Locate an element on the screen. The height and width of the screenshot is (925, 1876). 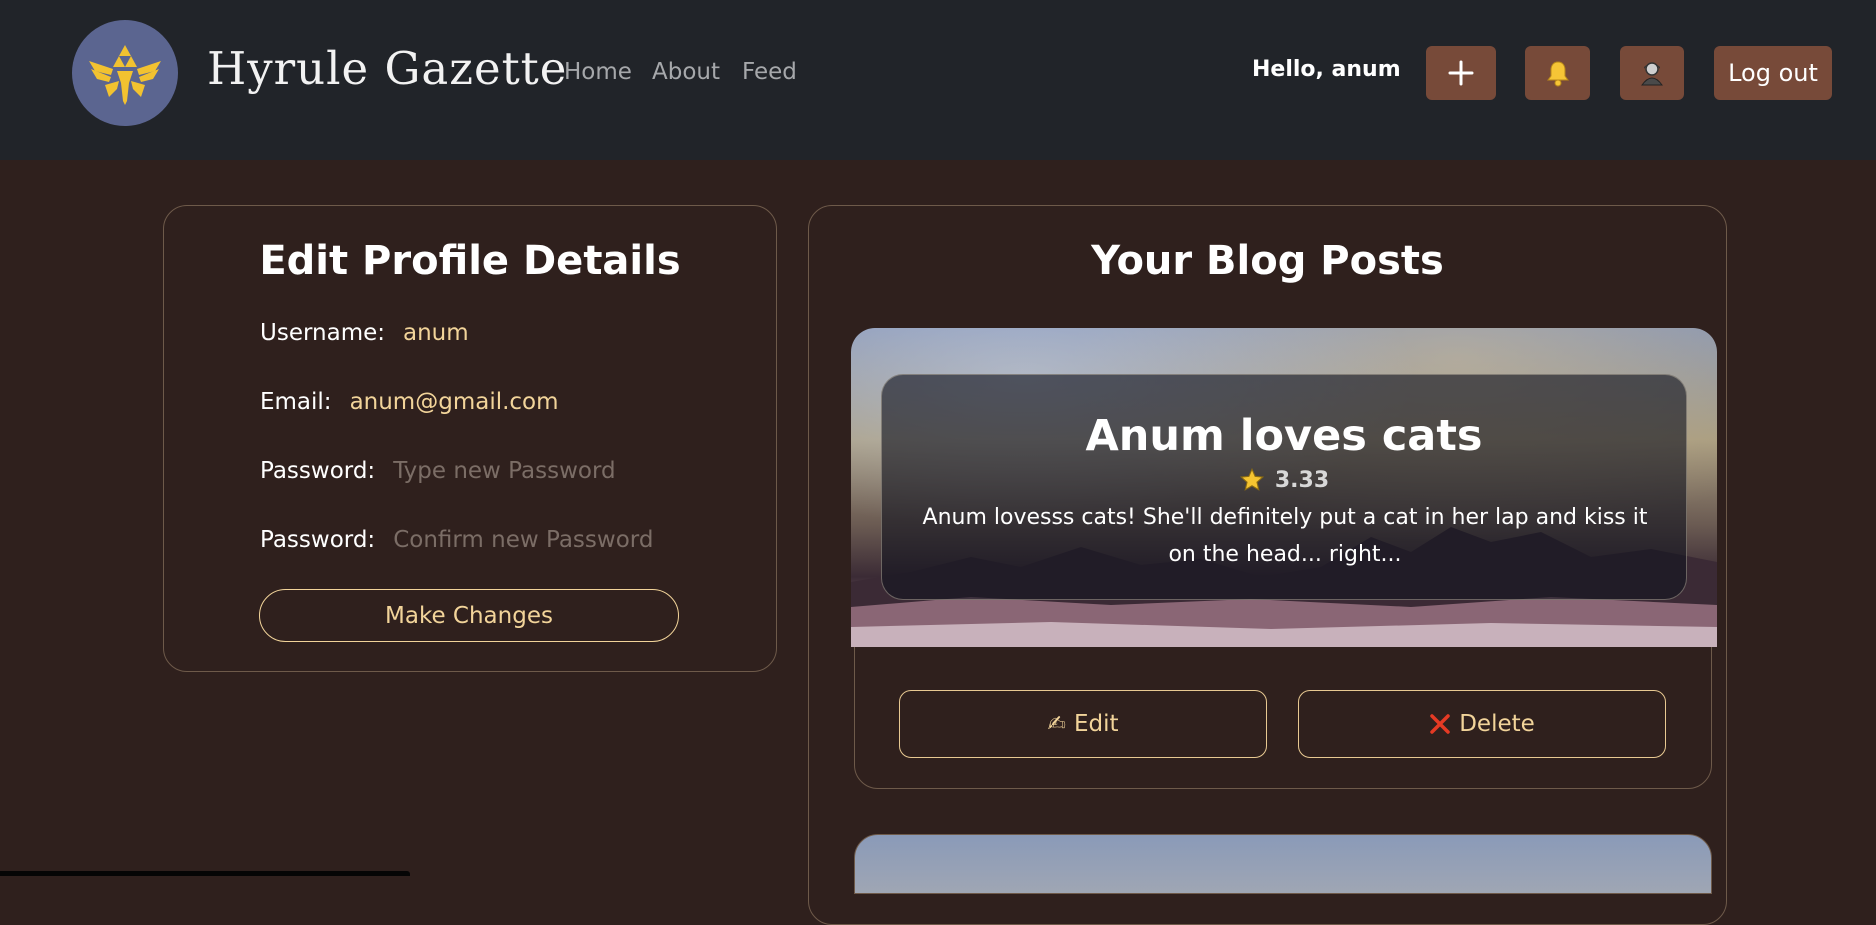
user-icon is located at coordinates (1652, 74).